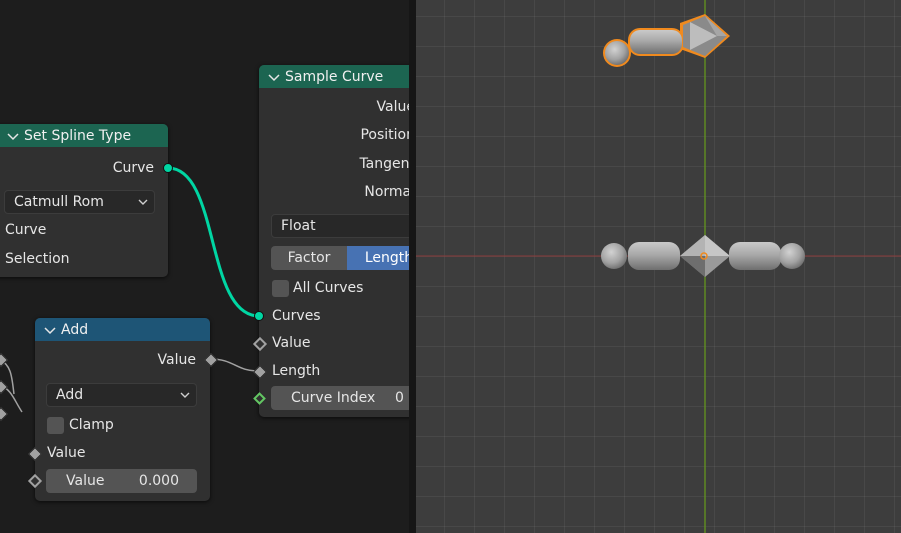  What do you see at coordinates (59, 202) in the screenshot?
I see `spline-type-value: Catmull Rom` at bounding box center [59, 202].